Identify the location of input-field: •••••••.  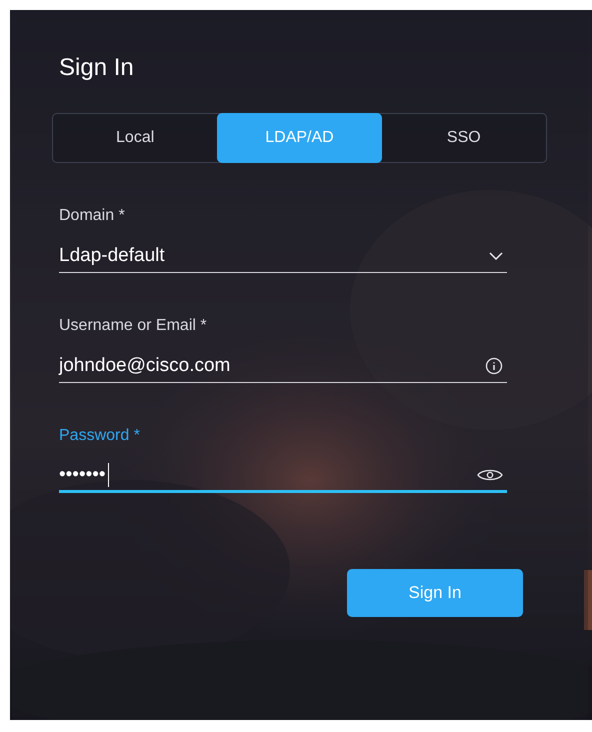
(283, 476).